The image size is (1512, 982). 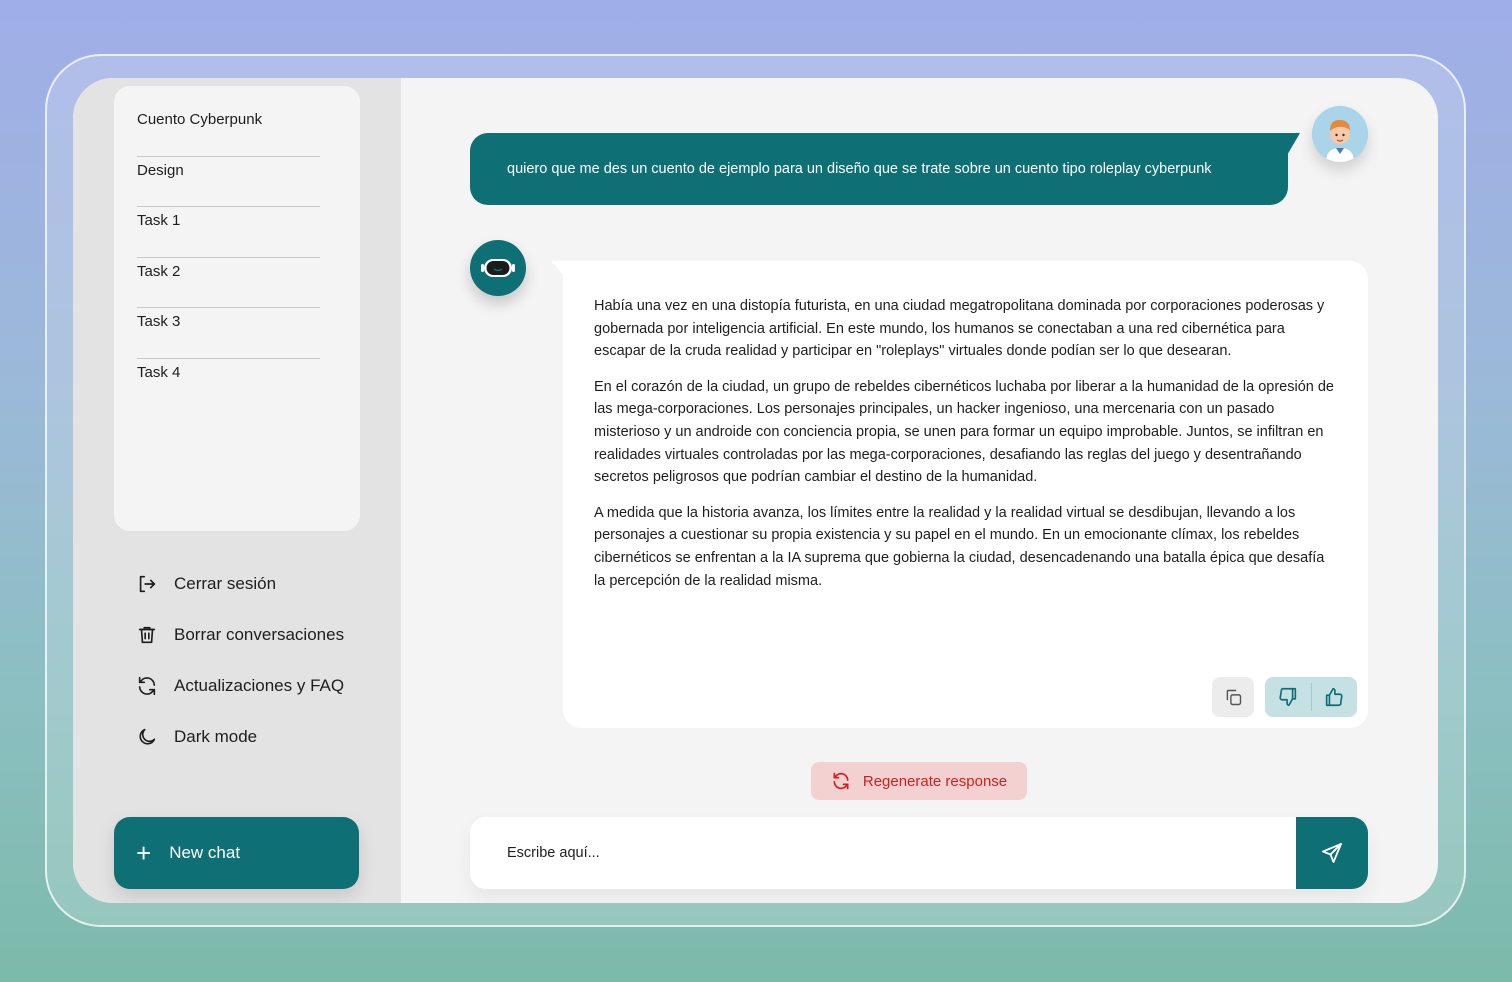 What do you see at coordinates (205, 852) in the screenshot?
I see `new-chat-label: New chat` at bounding box center [205, 852].